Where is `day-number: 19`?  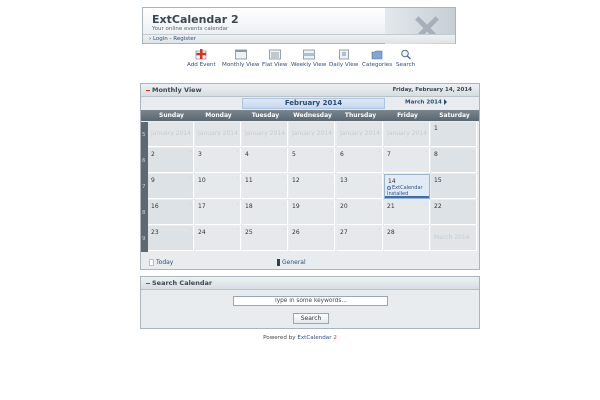
day-number: 19 is located at coordinates (296, 206).